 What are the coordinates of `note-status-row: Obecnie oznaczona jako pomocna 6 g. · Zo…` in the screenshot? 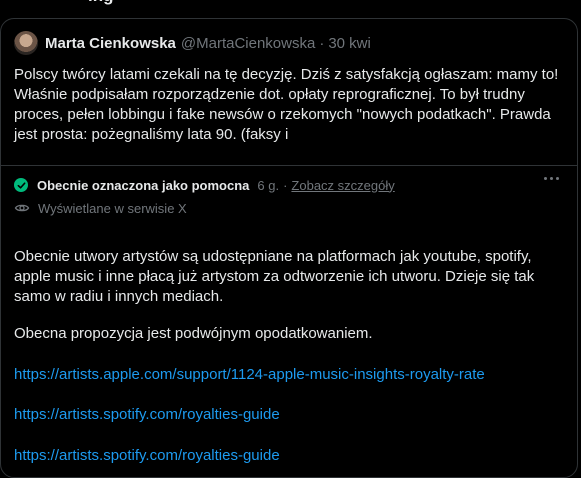 It's located at (204, 185).